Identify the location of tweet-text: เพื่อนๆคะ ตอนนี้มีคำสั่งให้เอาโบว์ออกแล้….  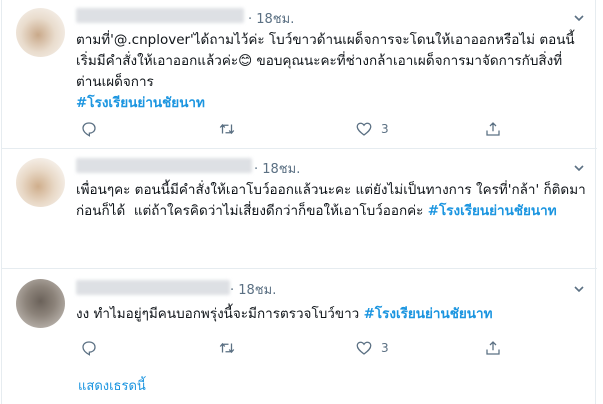
(331, 201).